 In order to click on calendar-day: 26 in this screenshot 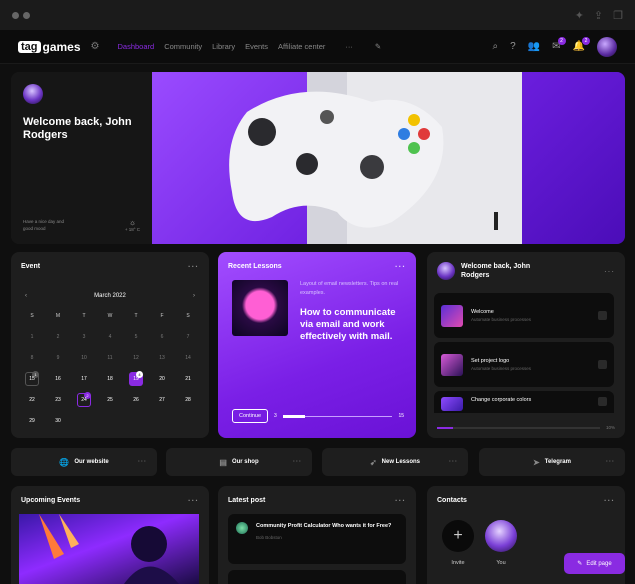, I will do `click(136, 399)`.